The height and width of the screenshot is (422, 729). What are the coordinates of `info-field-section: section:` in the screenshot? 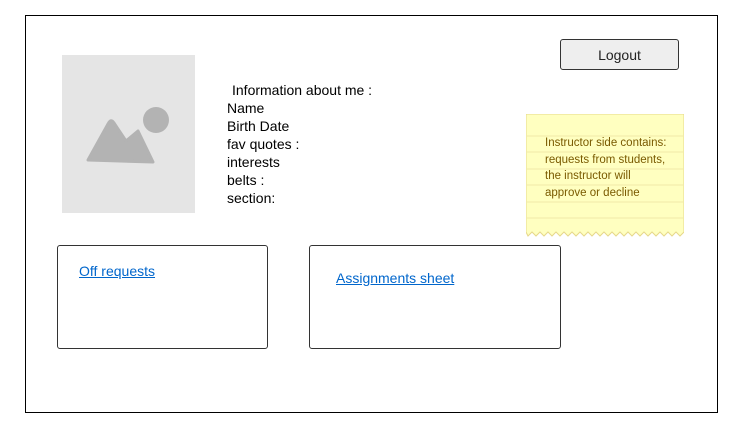 It's located at (251, 198).